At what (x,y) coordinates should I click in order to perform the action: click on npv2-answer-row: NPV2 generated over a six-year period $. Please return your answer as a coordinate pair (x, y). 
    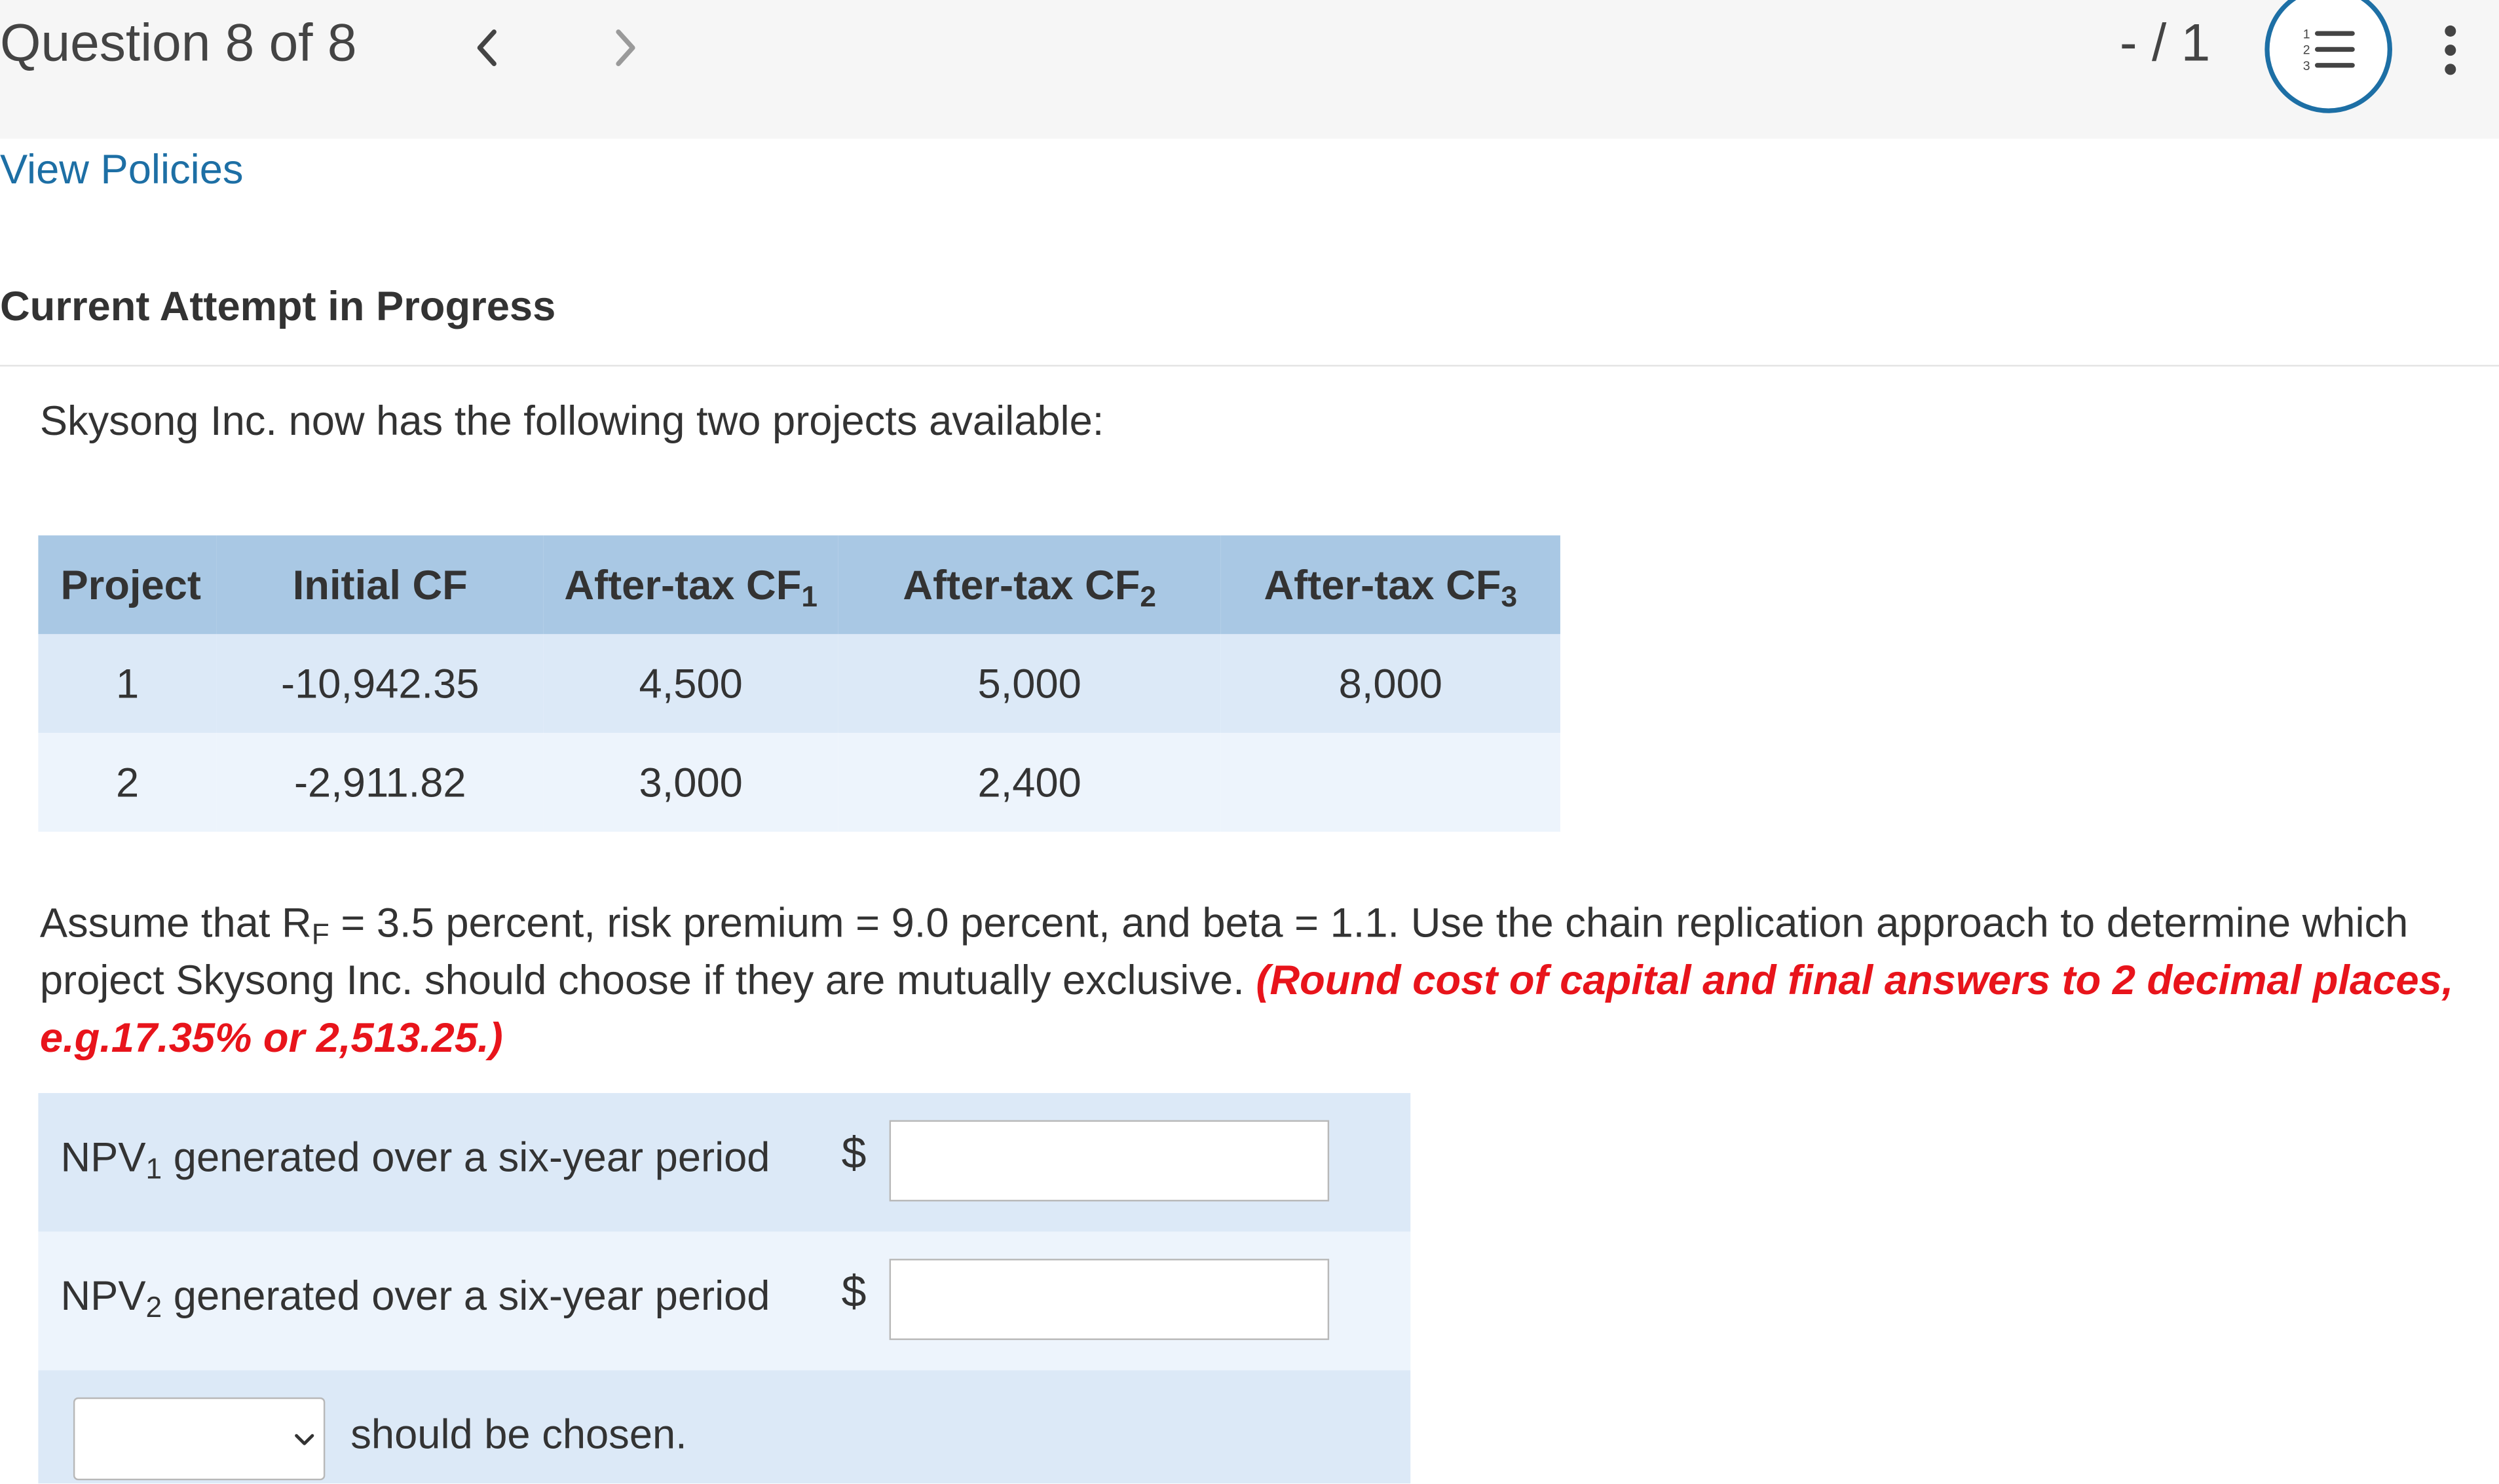
    Looking at the image, I should click on (724, 1301).